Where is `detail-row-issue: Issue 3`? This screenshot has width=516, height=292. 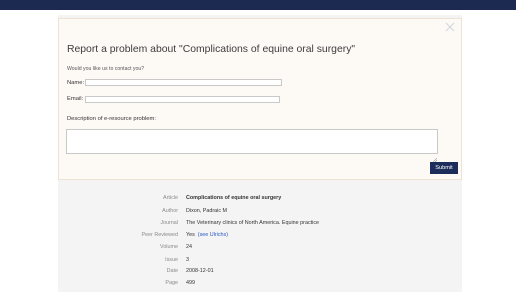
detail-row-issue: Issue 3 is located at coordinates (260, 262).